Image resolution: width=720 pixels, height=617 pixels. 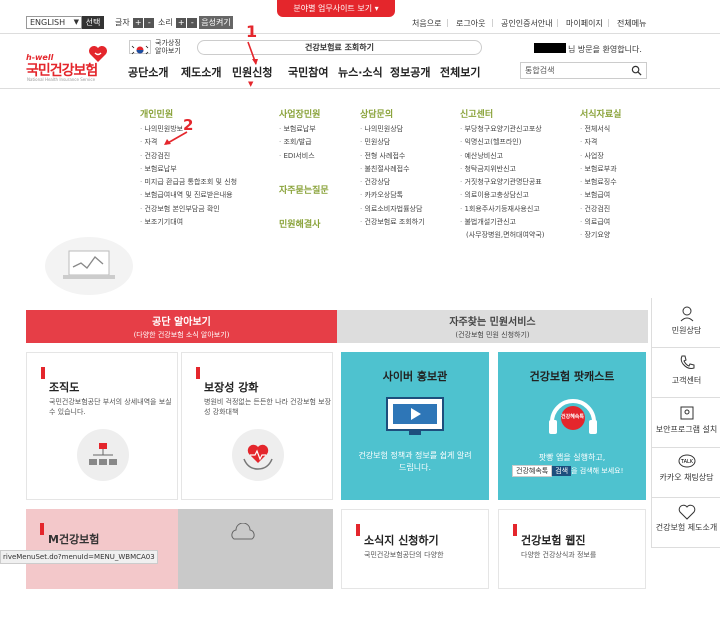 I want to click on menu-item: 1회용주사기등재사용신고, so click(x=502, y=209).